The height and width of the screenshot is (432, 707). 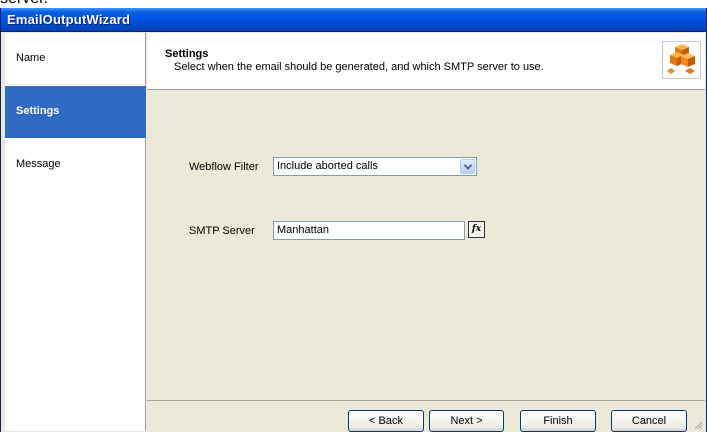 I want to click on next-button: Next >, so click(x=466, y=421).